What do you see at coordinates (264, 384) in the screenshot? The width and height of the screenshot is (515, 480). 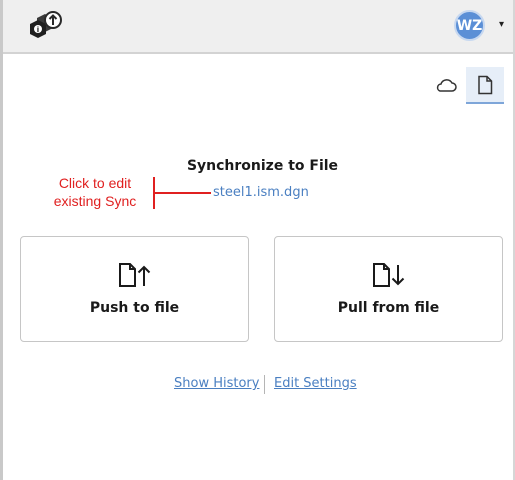 I see `link-divider` at bounding box center [264, 384].